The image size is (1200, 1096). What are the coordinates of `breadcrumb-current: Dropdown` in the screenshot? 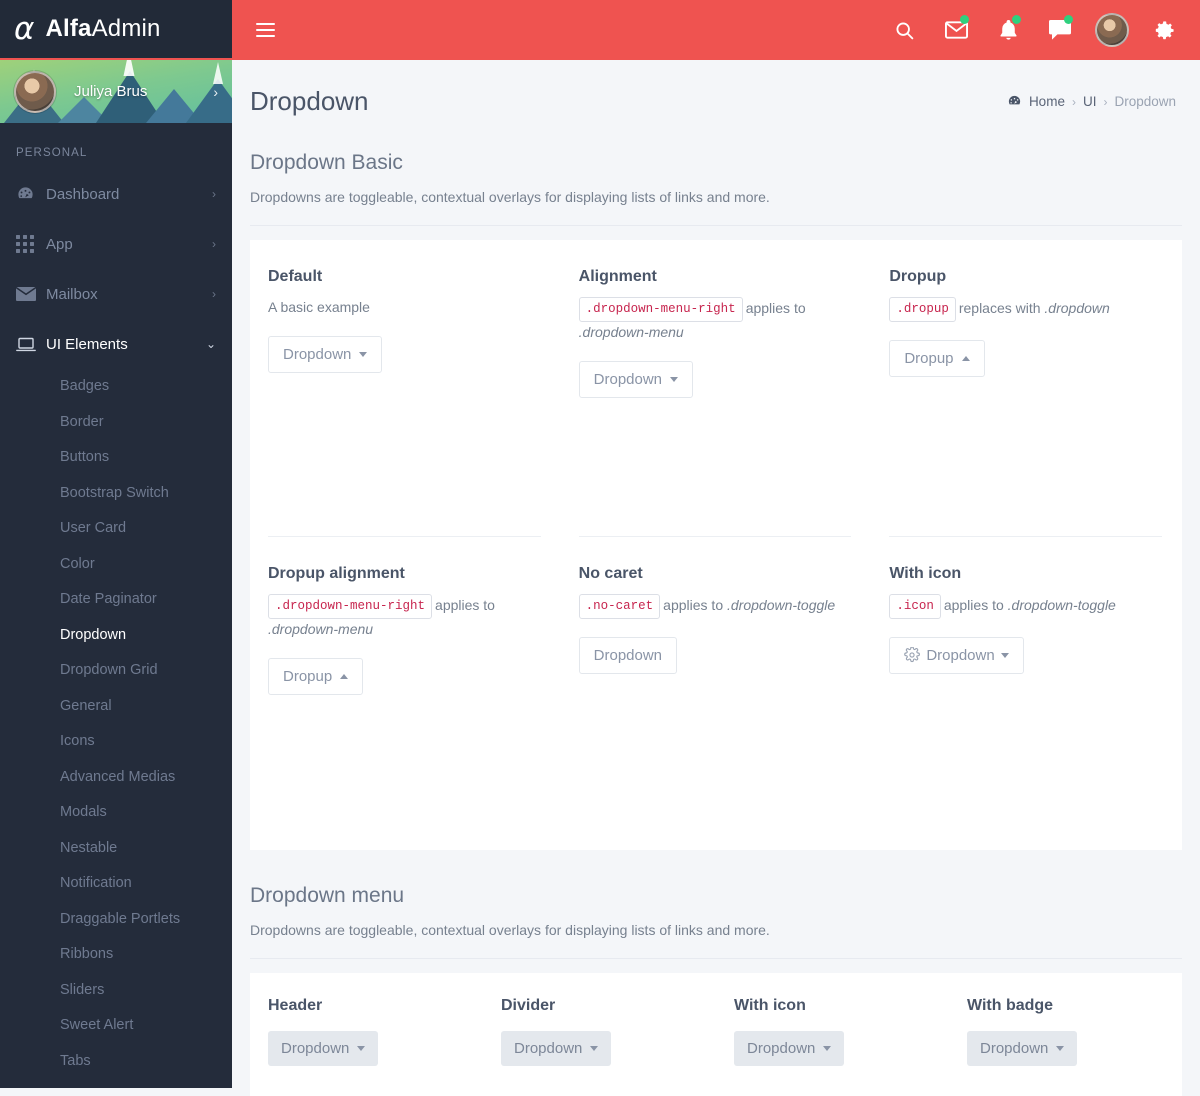 It's located at (1145, 101).